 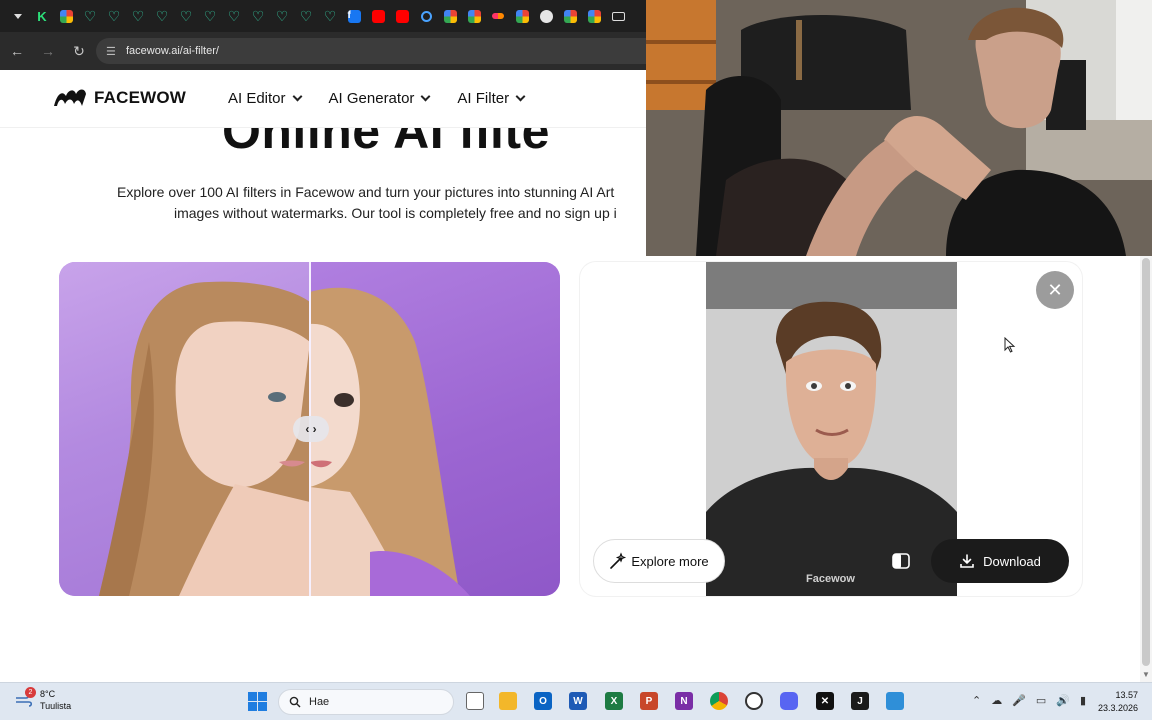 I want to click on clock-app-icon, so click(x=754, y=701).